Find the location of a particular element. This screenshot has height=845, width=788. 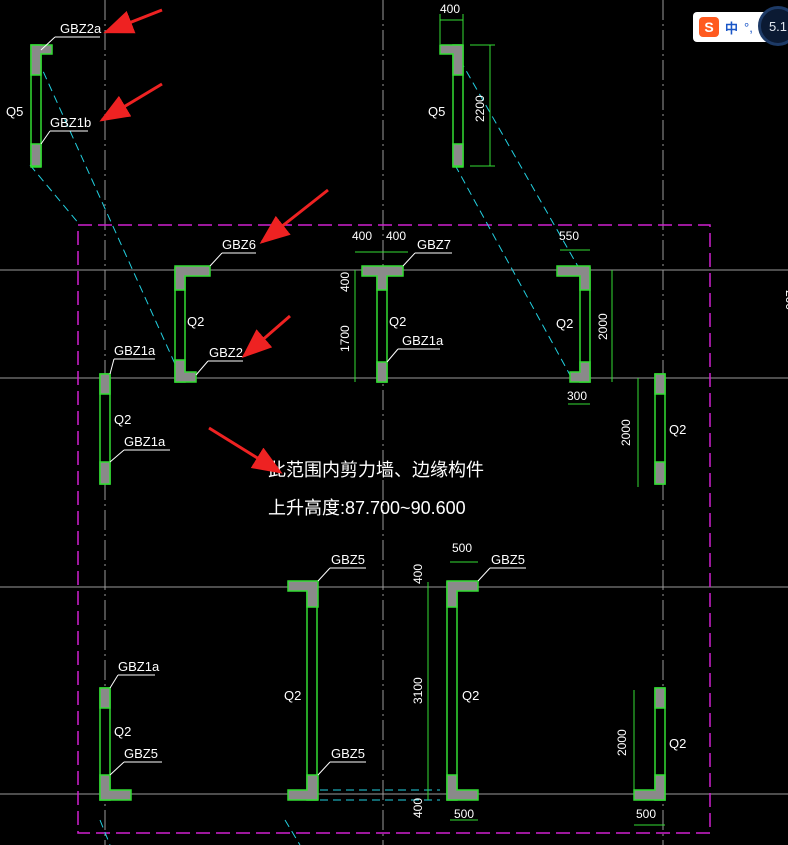

dim-2000-bottom-right: 2000 is located at coordinates (622, 742).